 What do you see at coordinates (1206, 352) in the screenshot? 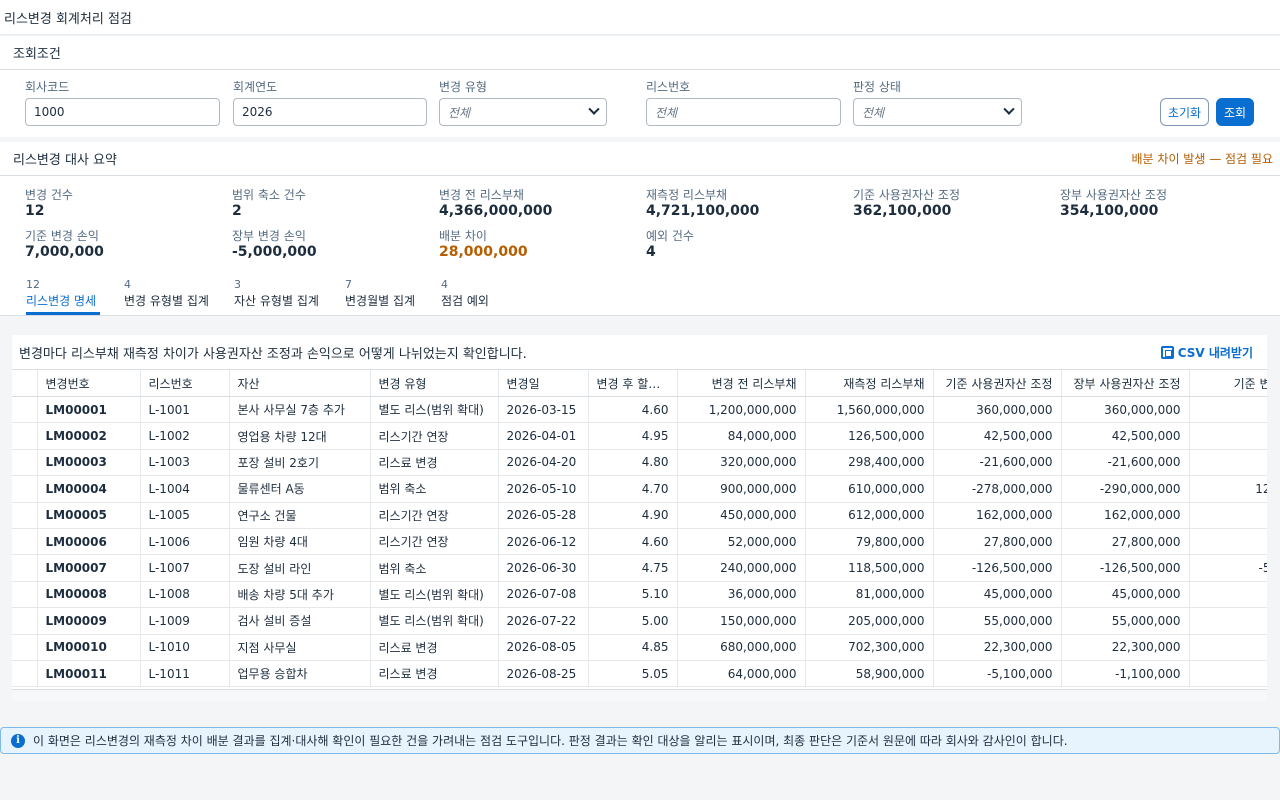
I see `csv-download-button: CSV 내려받기` at bounding box center [1206, 352].